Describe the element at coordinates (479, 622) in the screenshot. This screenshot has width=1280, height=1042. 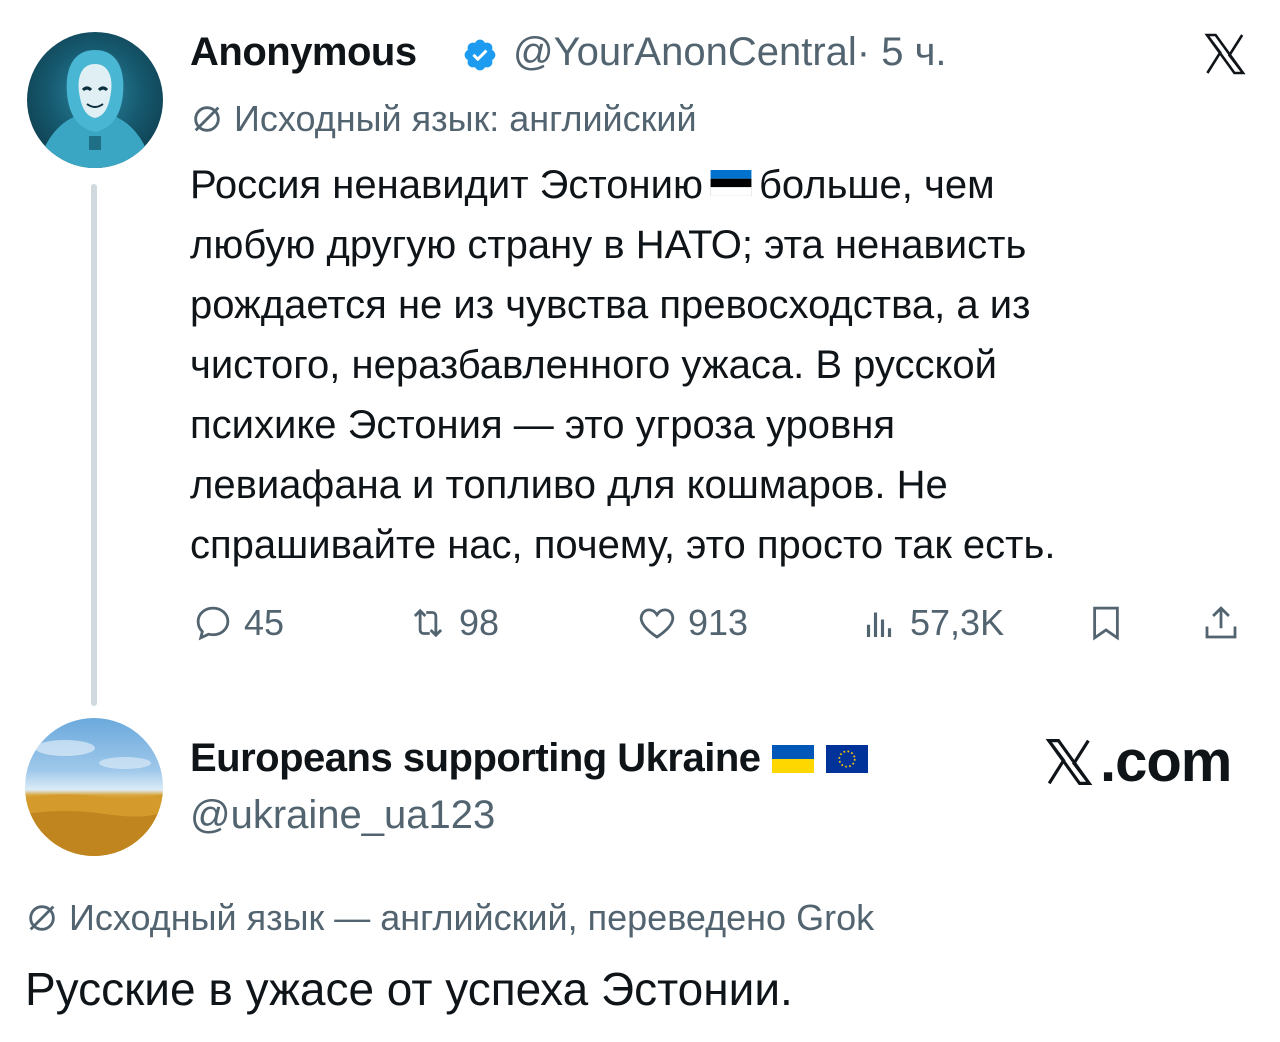
I see `repost-count: 98` at that location.